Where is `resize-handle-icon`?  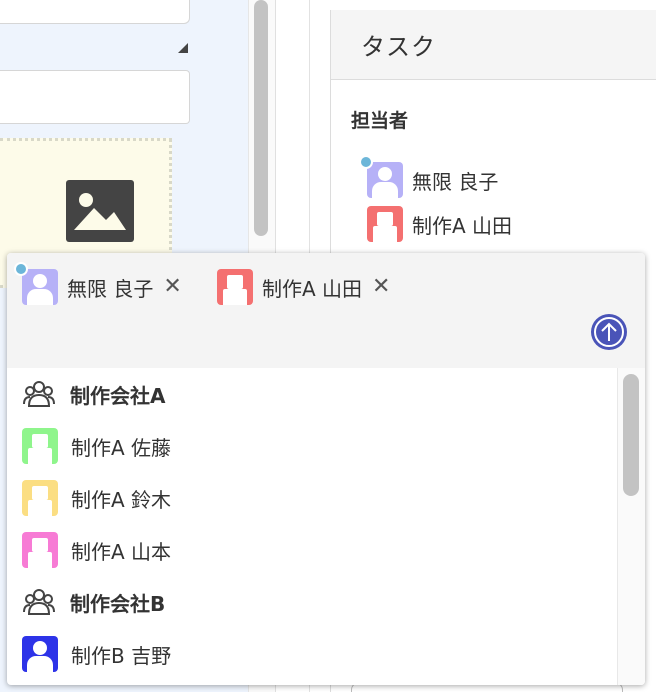
resize-handle-icon is located at coordinates (183, 48).